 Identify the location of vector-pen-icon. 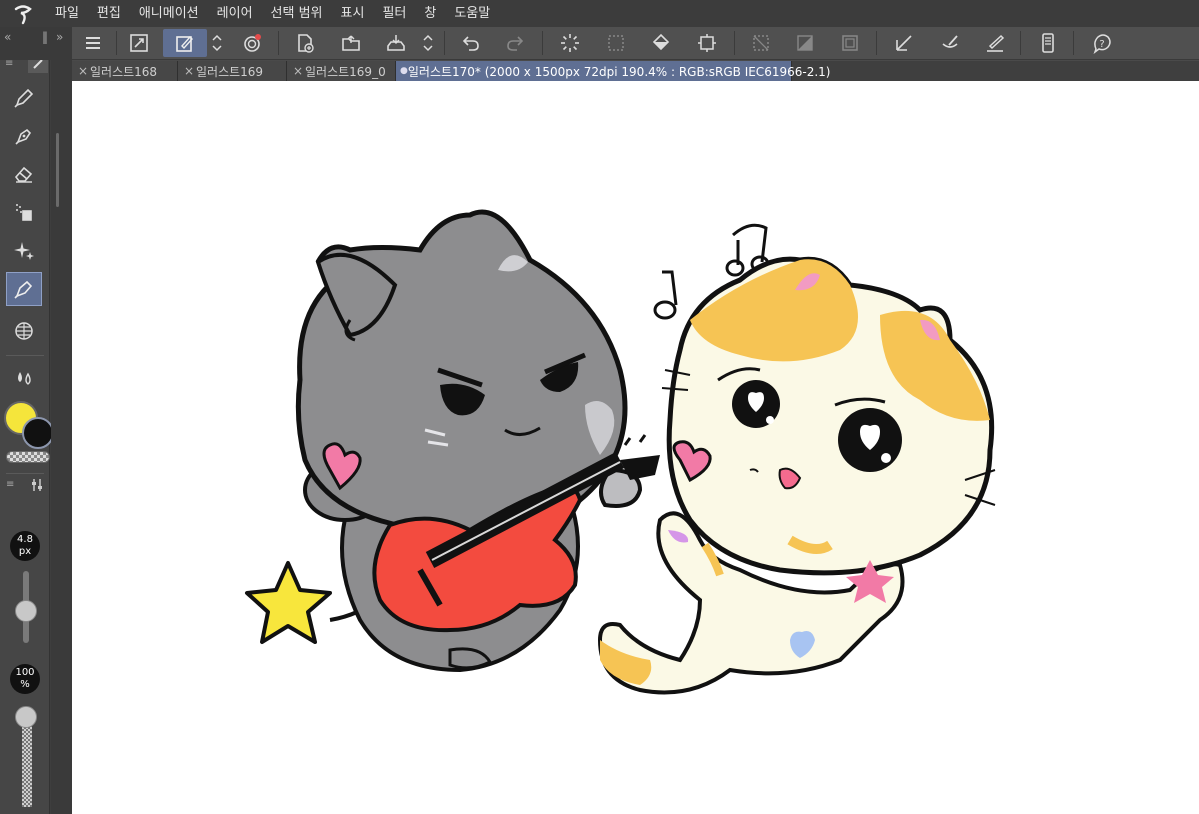
(24, 289).